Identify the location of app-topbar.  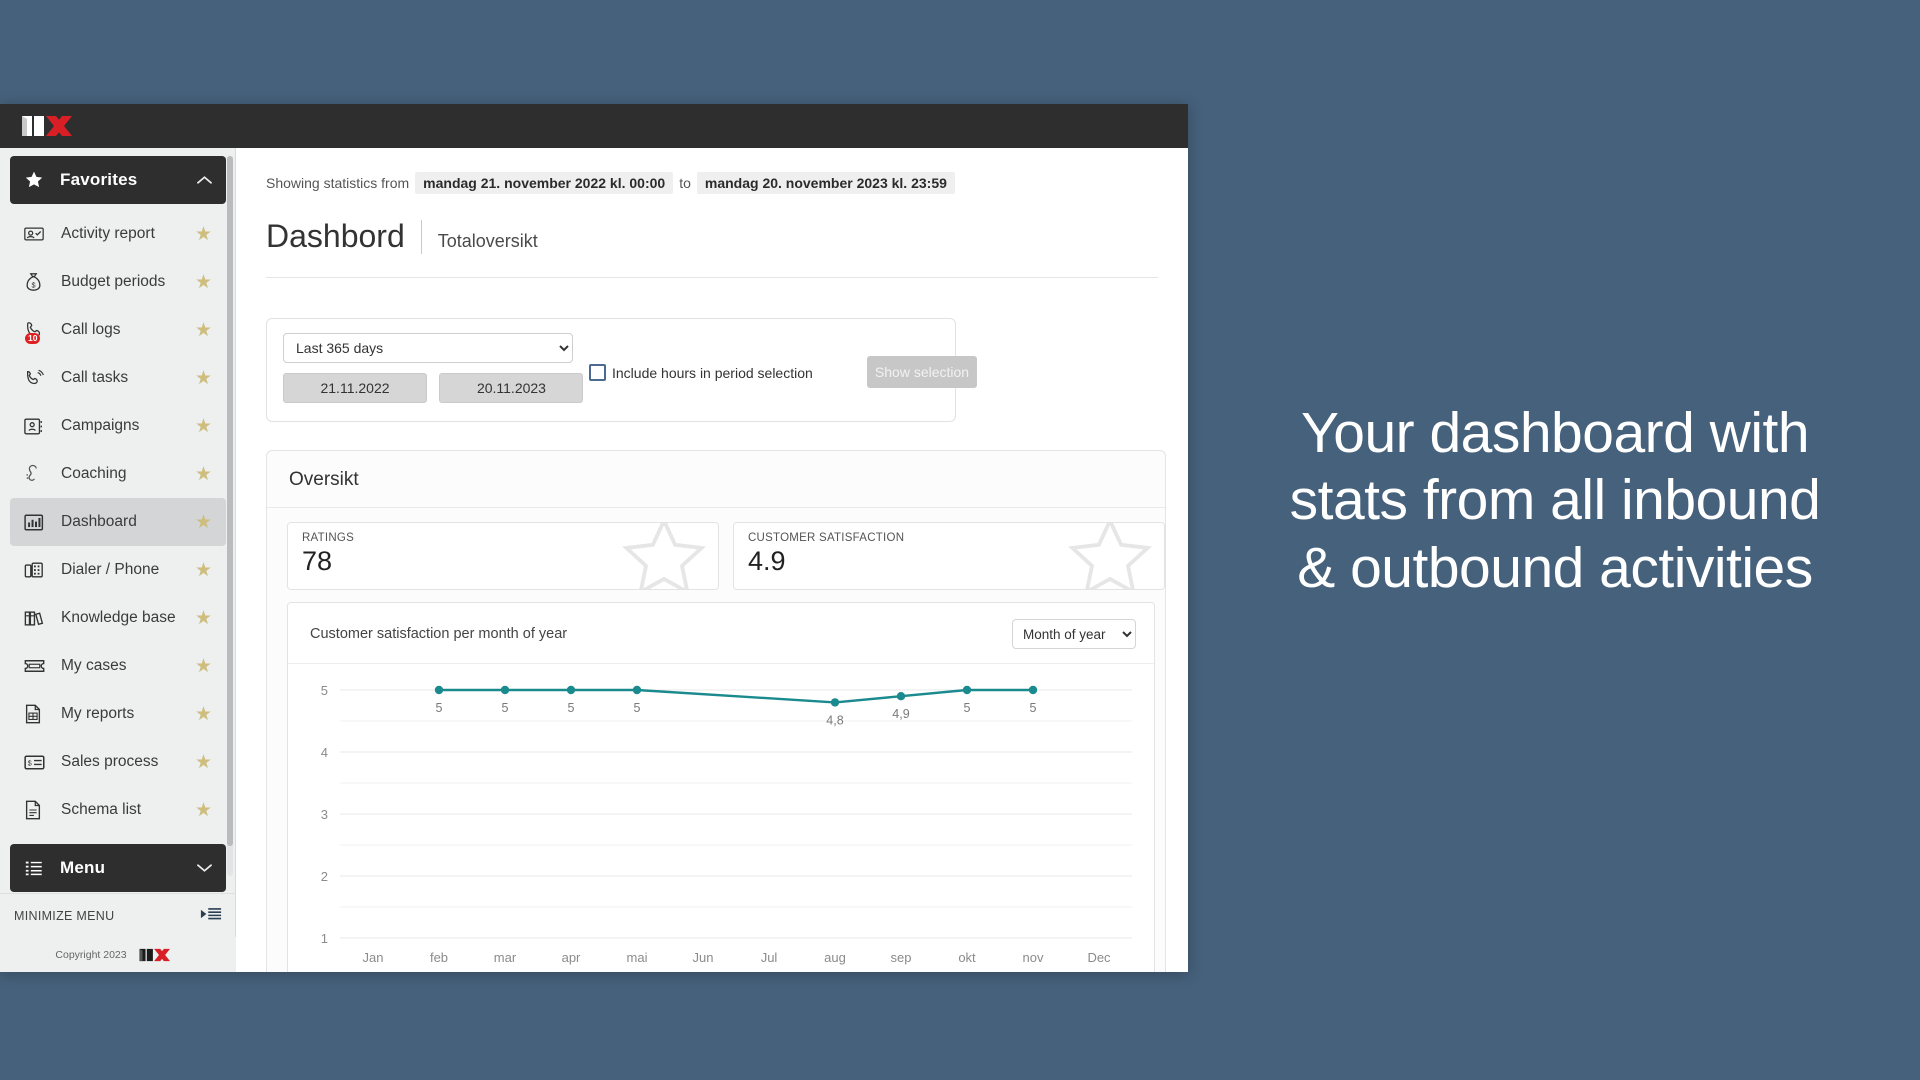
(594, 126).